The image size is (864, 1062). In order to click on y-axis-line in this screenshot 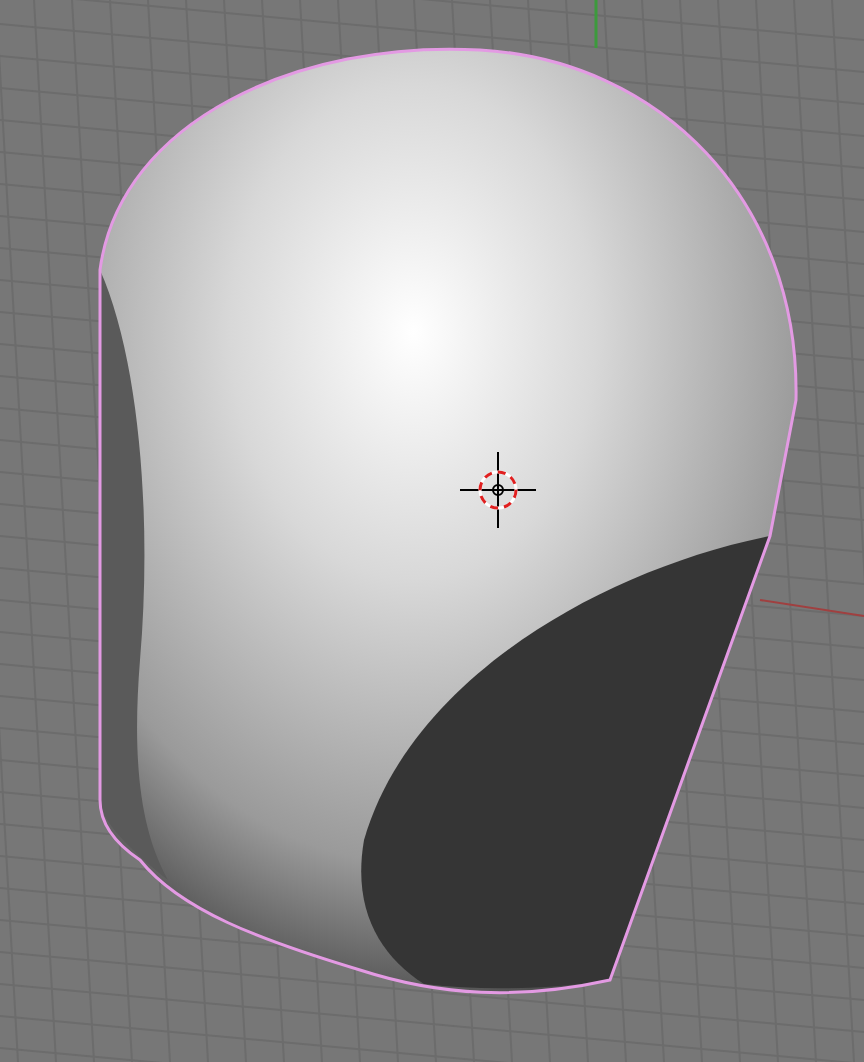, I will do `click(596, 24)`.